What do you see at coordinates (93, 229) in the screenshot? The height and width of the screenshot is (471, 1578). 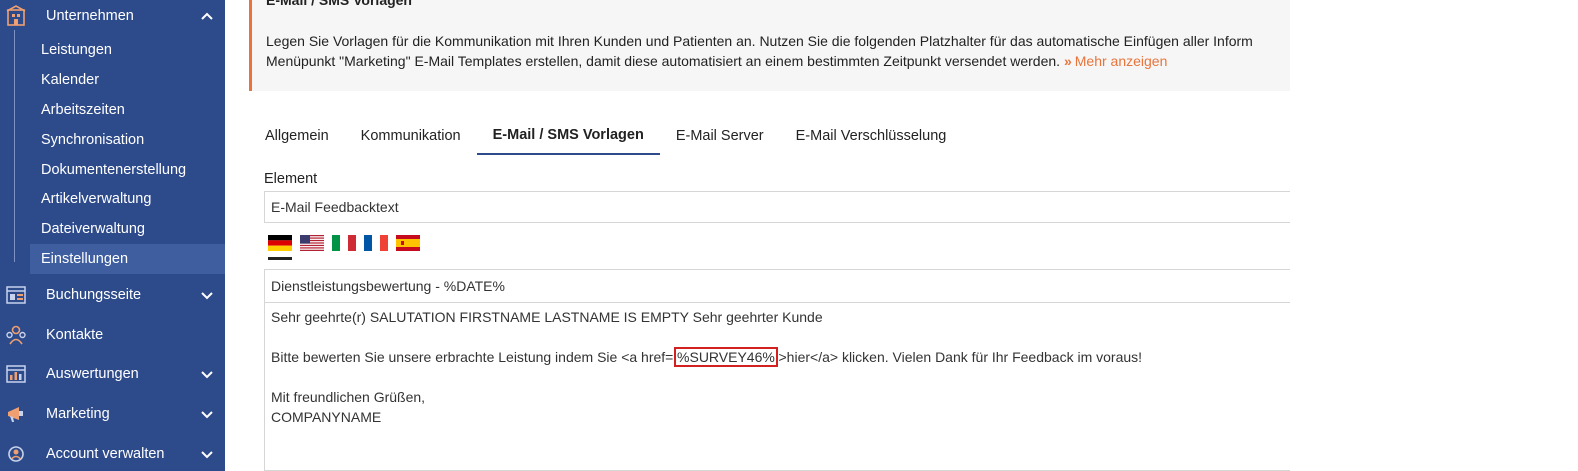 I see `sidebar-item-label: Dateiverwaltung` at bounding box center [93, 229].